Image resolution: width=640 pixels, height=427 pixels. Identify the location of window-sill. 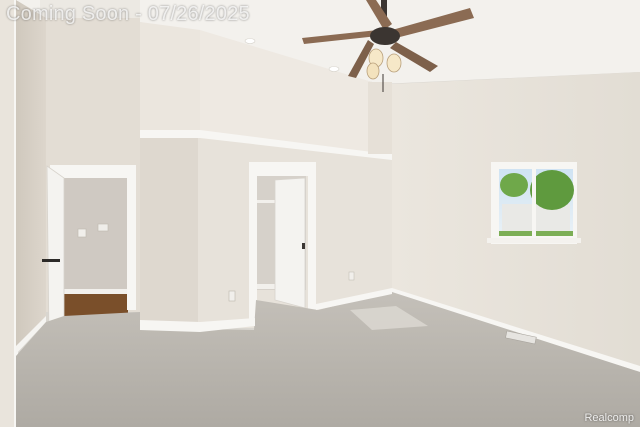
(534, 240).